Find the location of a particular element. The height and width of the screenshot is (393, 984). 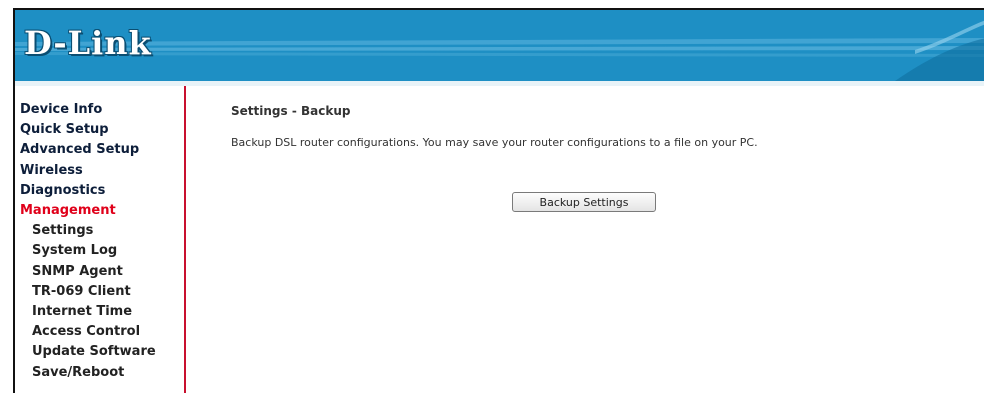

sidebar-item-tr069-client: TR-069 Client is located at coordinates (88, 292).